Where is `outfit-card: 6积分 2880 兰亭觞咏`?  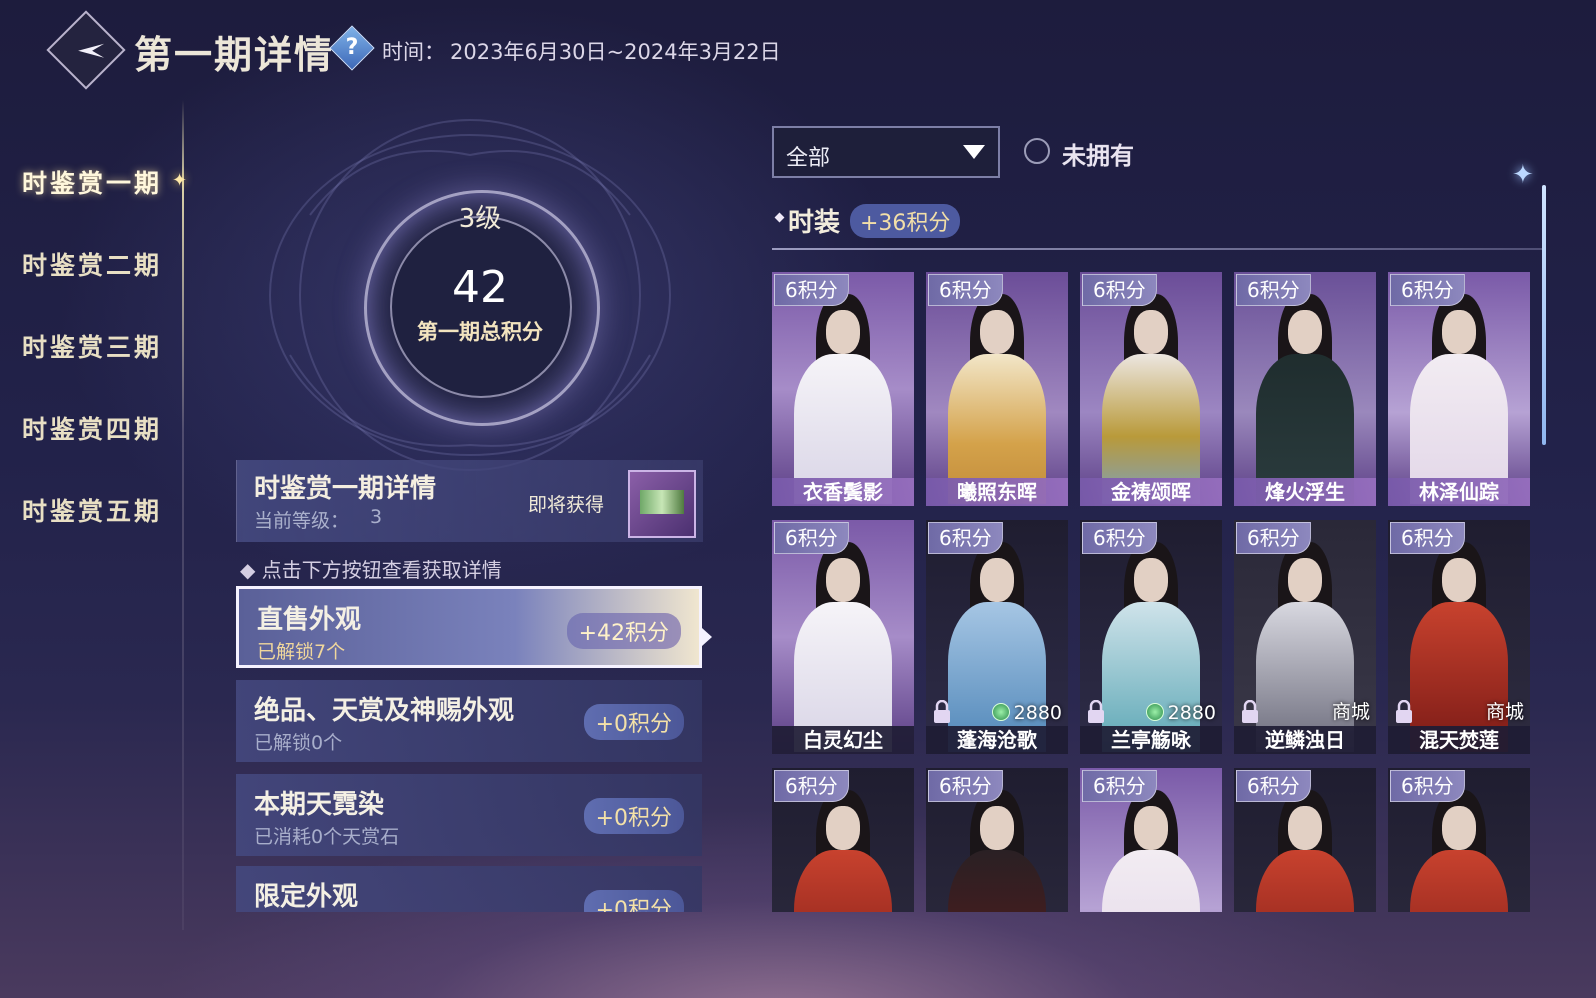
outfit-card: 6积分 2880 兰亭觞咏 is located at coordinates (1151, 637).